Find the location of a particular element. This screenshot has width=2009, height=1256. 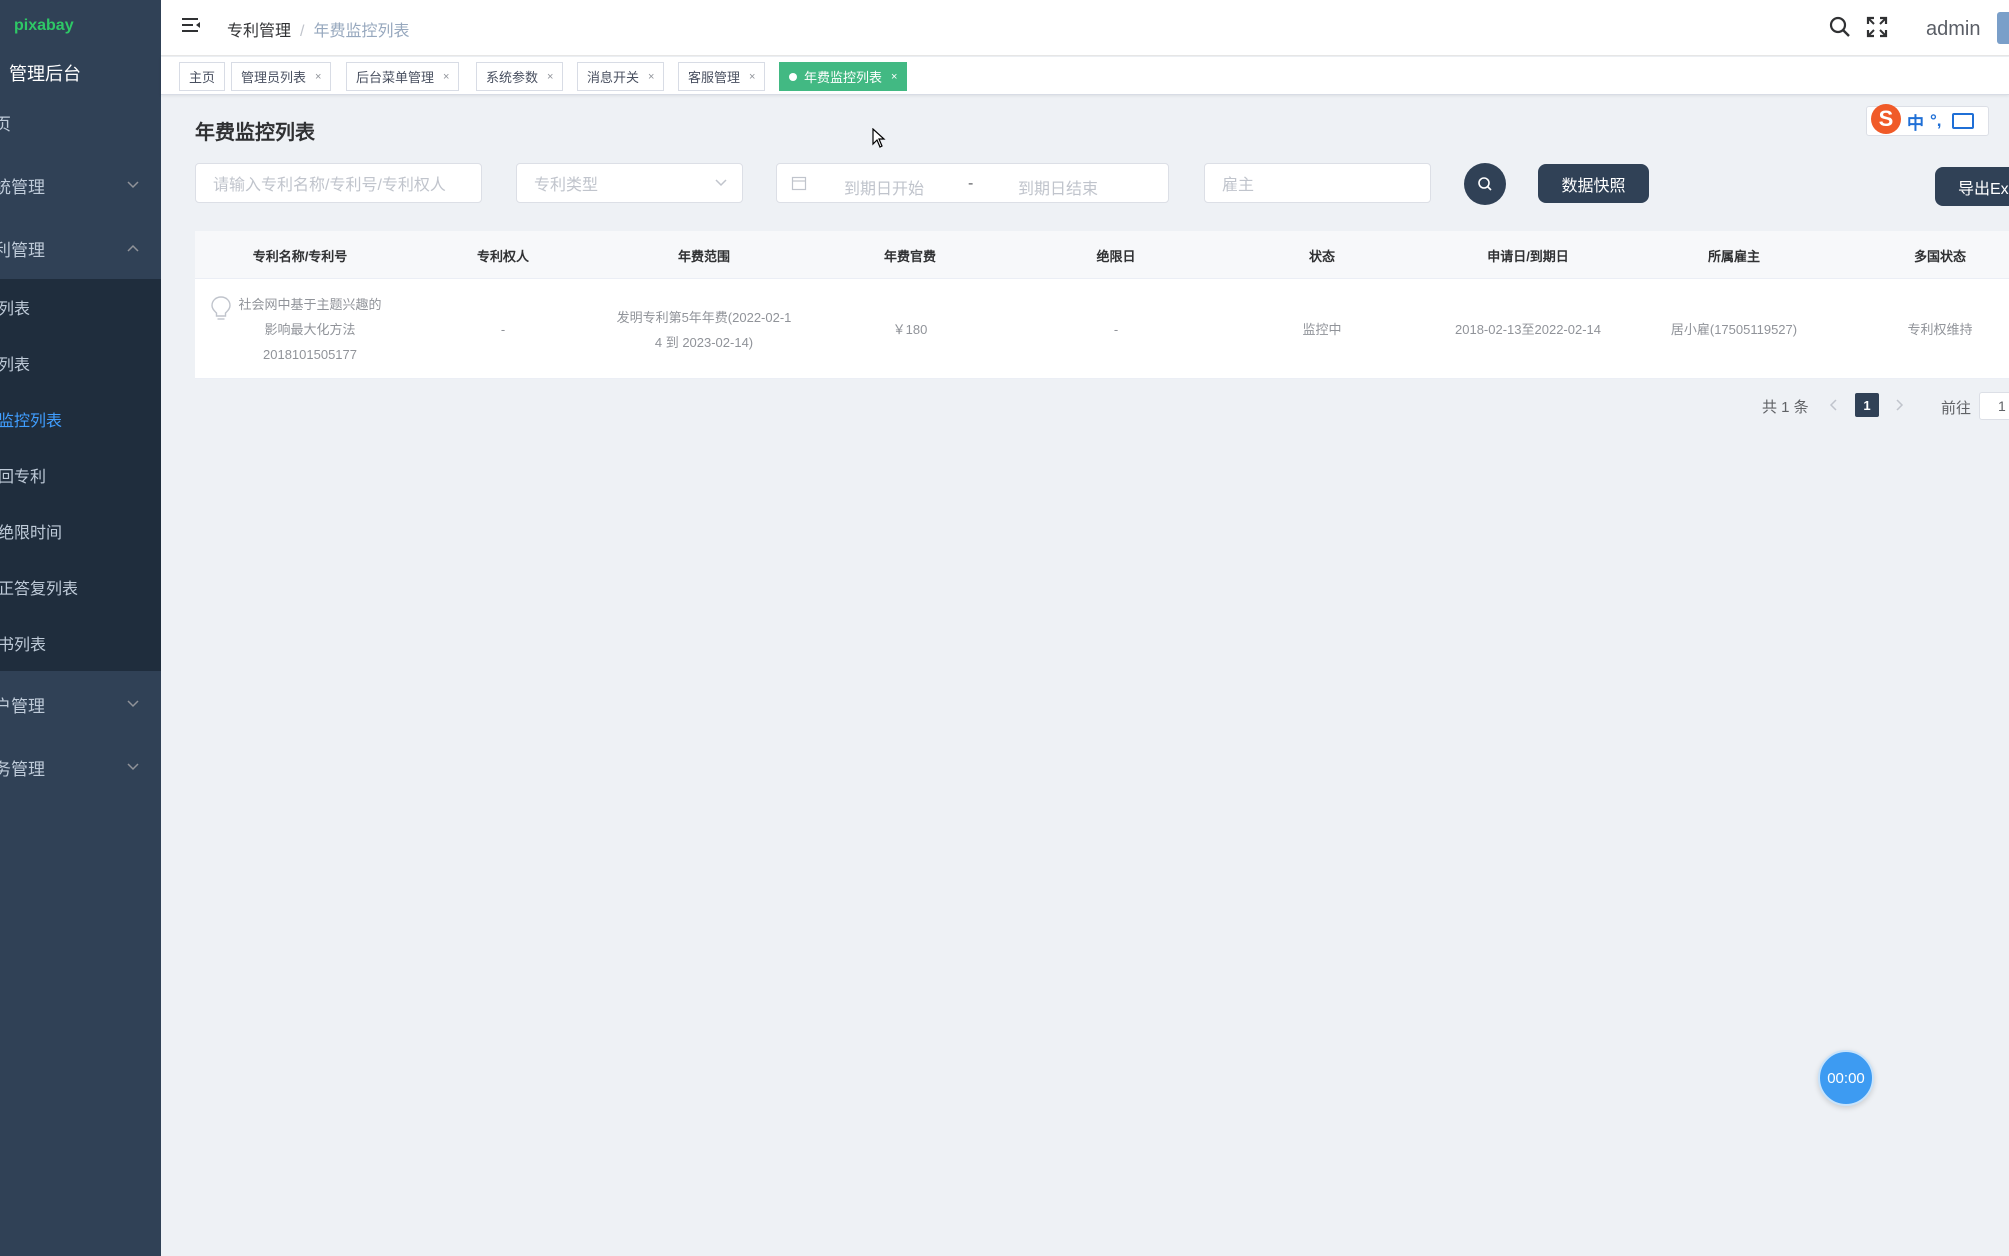

tag-menu-management: 后台菜单管理 × is located at coordinates (403, 76).